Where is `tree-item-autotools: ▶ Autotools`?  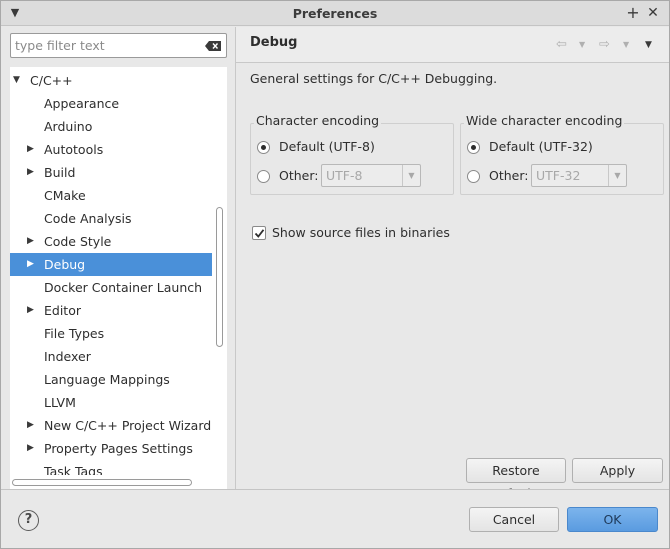
tree-item-autotools: ▶ Autotools is located at coordinates (111, 149).